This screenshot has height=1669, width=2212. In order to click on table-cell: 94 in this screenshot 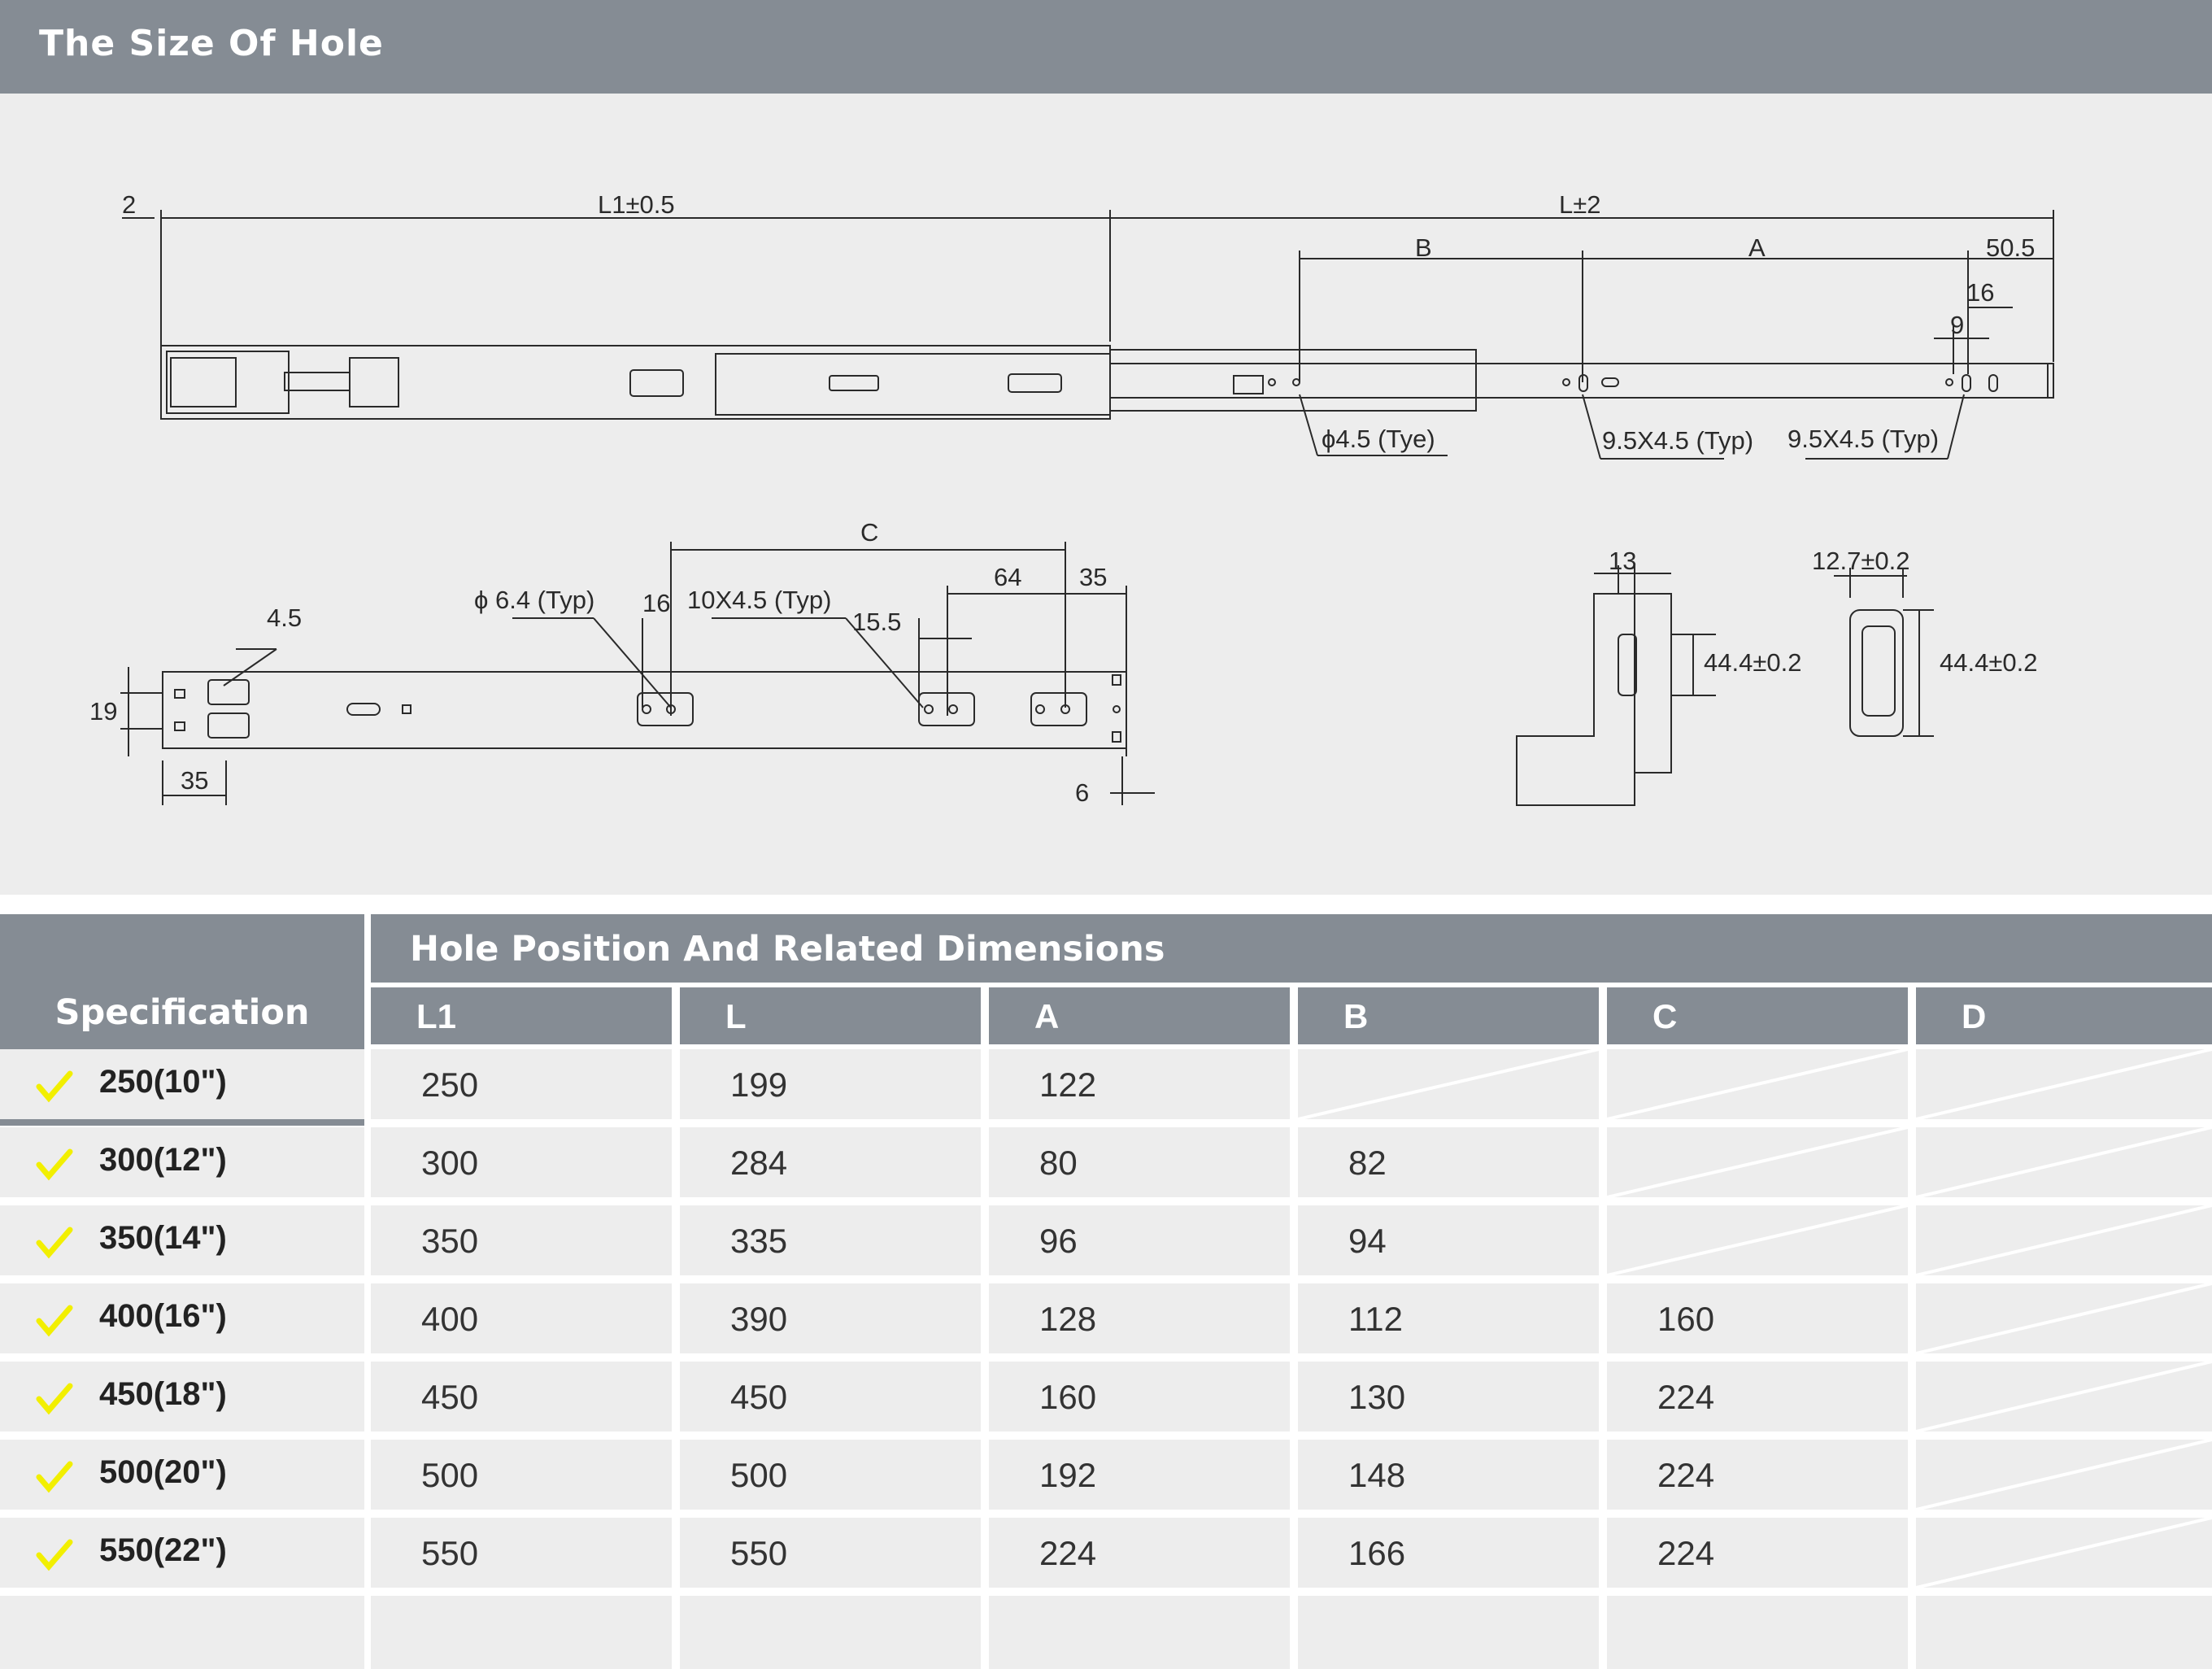, I will do `click(1448, 1240)`.